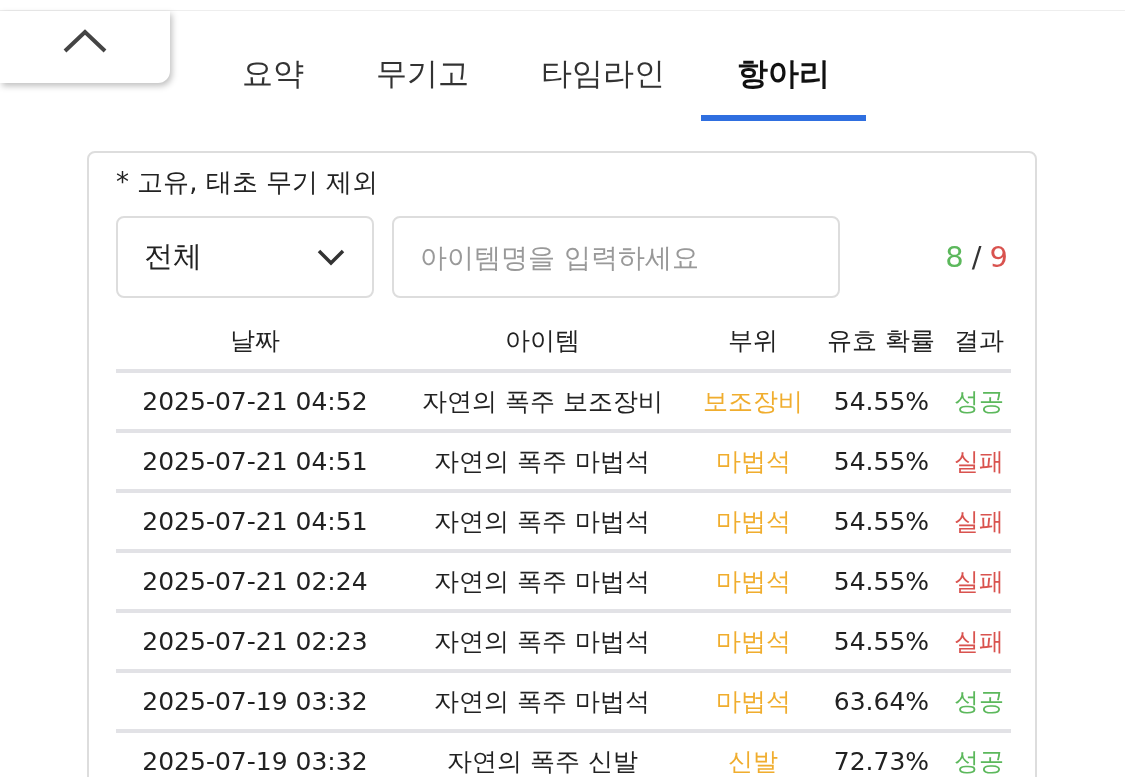 The height and width of the screenshot is (777, 1125). I want to click on probability-cell: 72.73%, so click(881, 754).